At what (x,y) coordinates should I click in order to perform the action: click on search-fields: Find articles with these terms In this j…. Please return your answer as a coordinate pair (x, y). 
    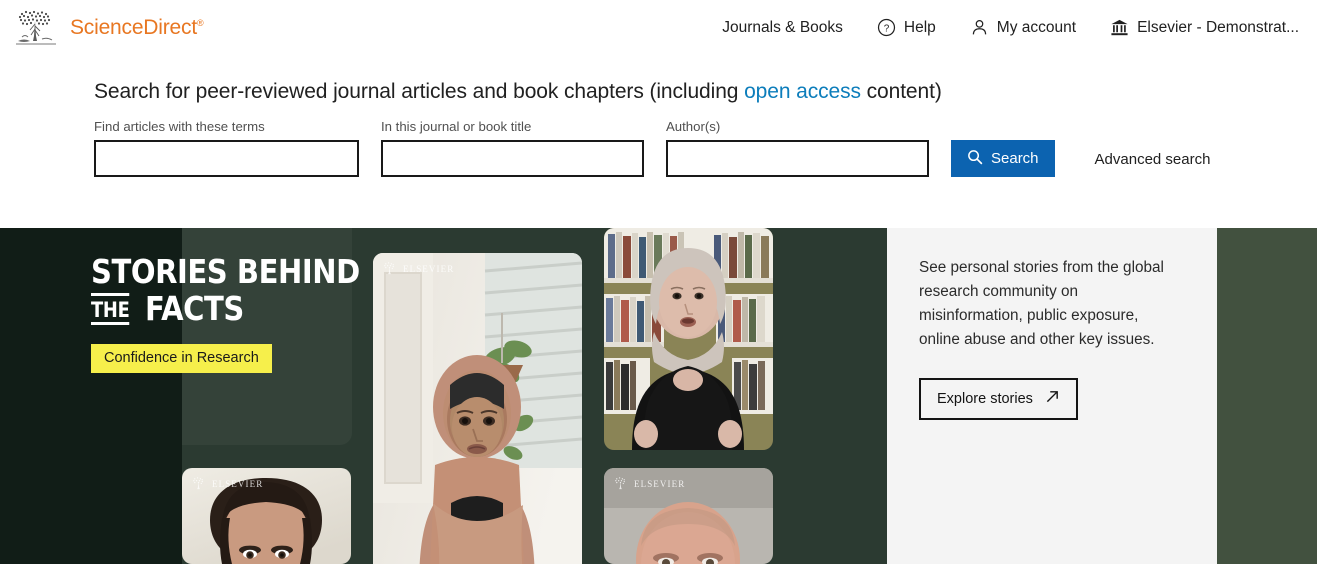
    Looking at the image, I should click on (705, 148).